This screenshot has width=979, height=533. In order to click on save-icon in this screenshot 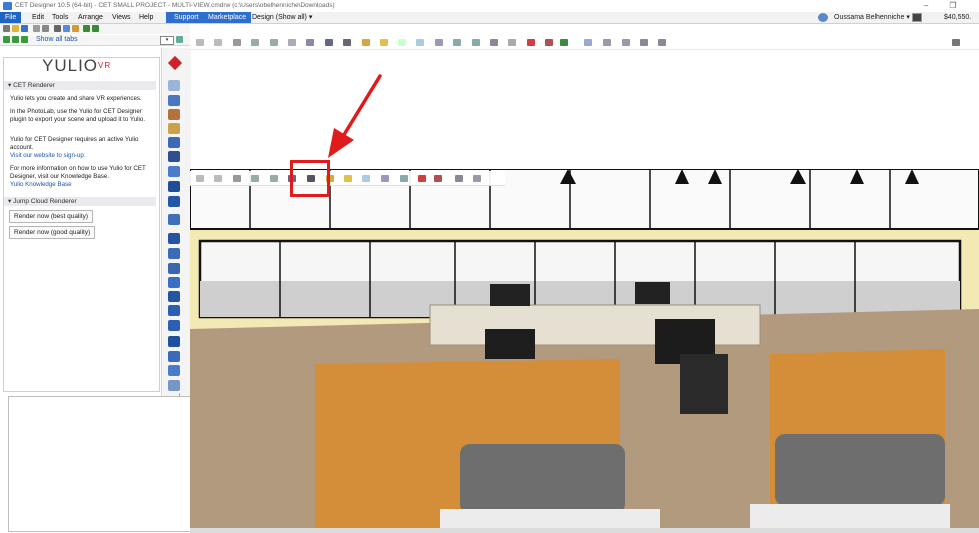, I will do `click(24, 28)`.